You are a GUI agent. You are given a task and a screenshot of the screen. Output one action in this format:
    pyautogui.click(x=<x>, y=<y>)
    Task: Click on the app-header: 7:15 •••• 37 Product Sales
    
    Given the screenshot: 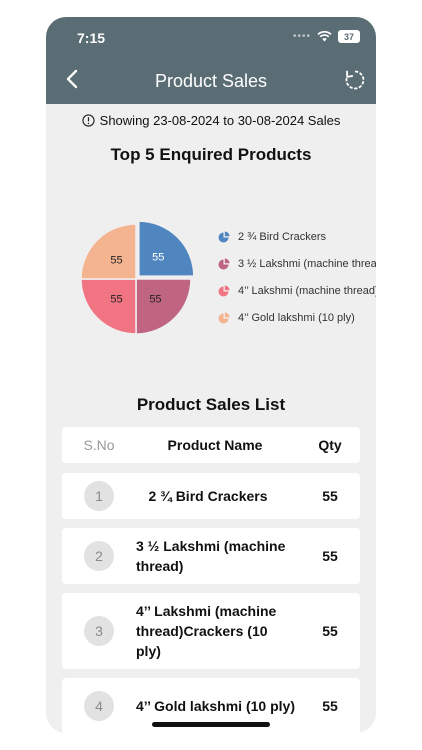 What is the action you would take?
    pyautogui.click(x=211, y=60)
    